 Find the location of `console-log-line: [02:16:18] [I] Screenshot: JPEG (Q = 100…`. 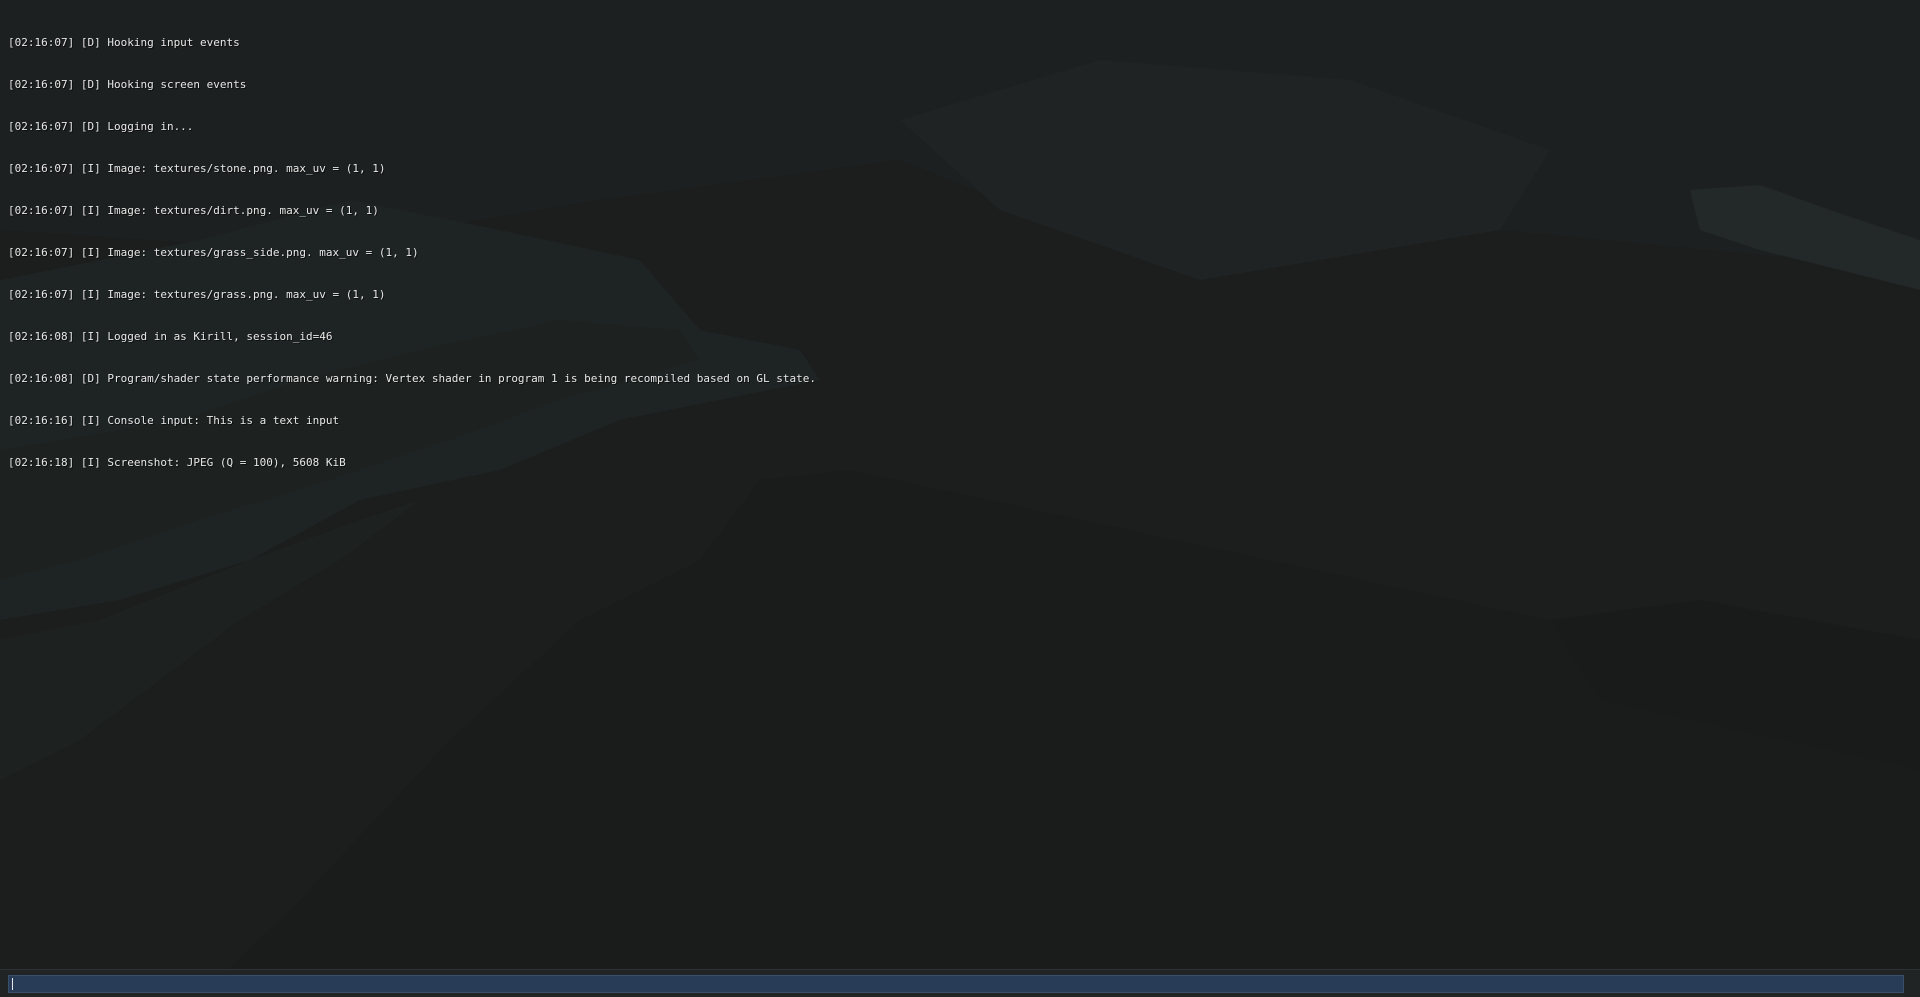

console-log-line: [02:16:18] [I] Screenshot: JPEG (Q = 100… is located at coordinates (177, 462).